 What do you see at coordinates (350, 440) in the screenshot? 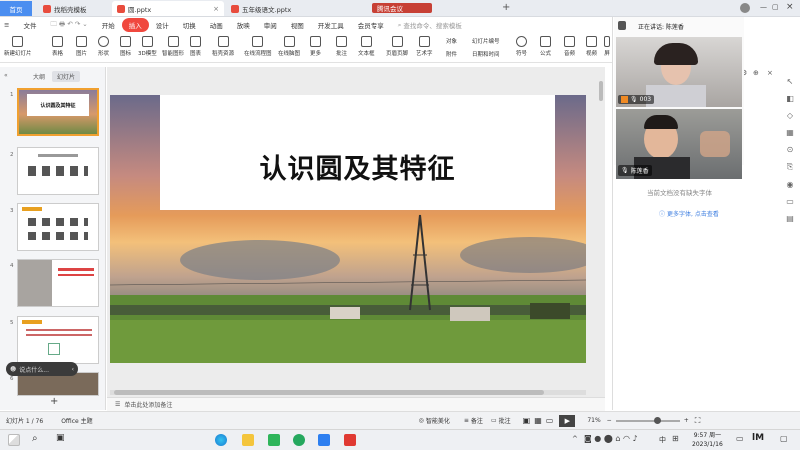
I see `wps-icon` at bounding box center [350, 440].